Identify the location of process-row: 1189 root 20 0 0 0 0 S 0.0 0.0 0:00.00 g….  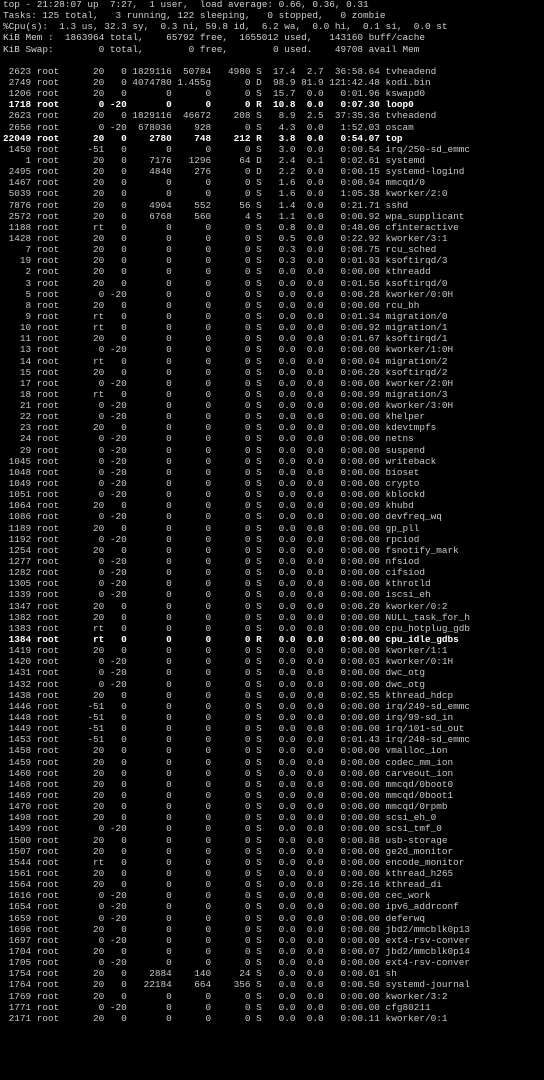
(211, 528).